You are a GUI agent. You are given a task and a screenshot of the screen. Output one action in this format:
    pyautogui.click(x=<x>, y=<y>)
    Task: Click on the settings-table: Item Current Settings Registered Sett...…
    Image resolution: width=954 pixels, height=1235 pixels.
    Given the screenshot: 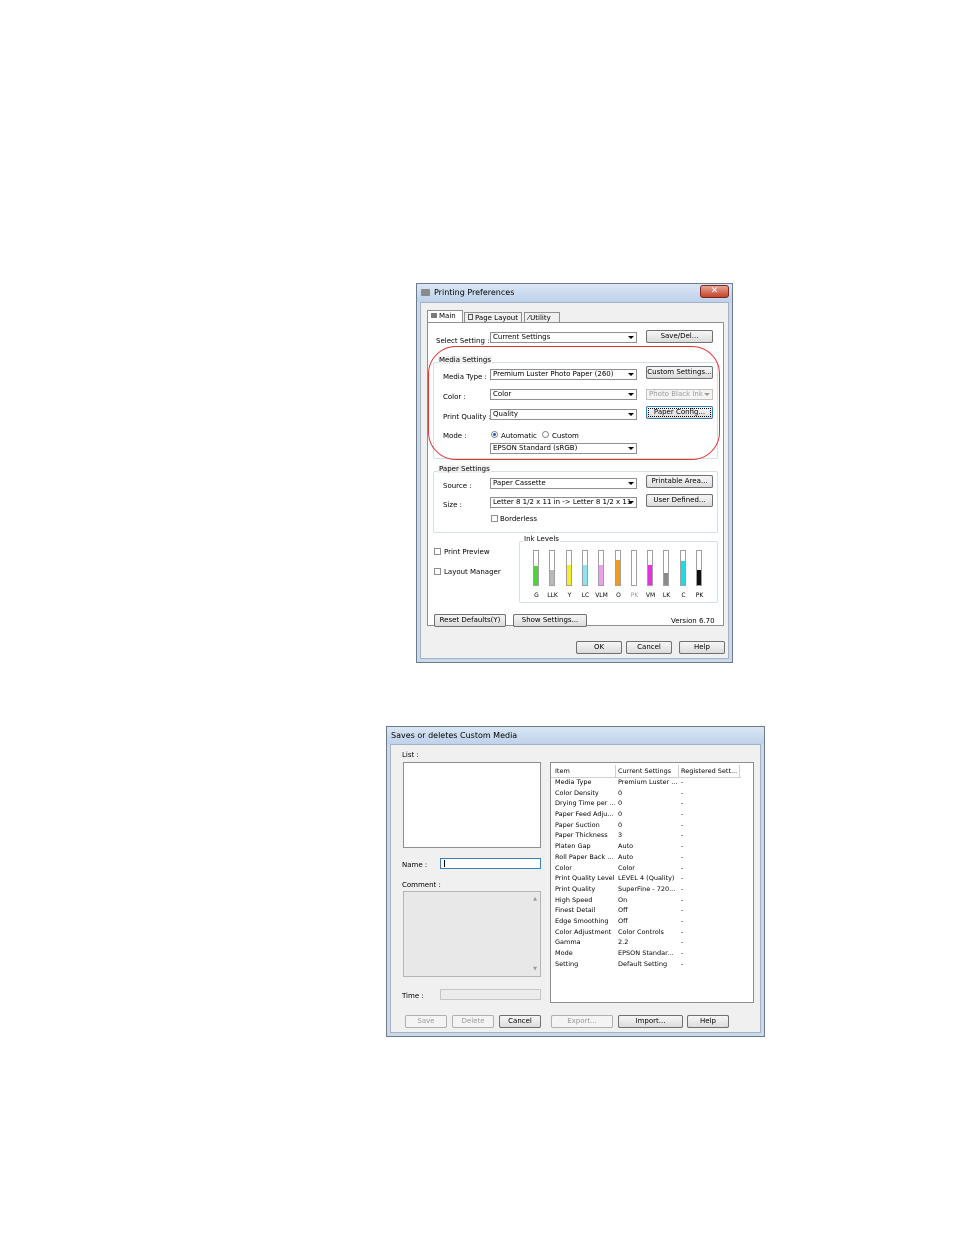 What is the action you would take?
    pyautogui.click(x=647, y=867)
    